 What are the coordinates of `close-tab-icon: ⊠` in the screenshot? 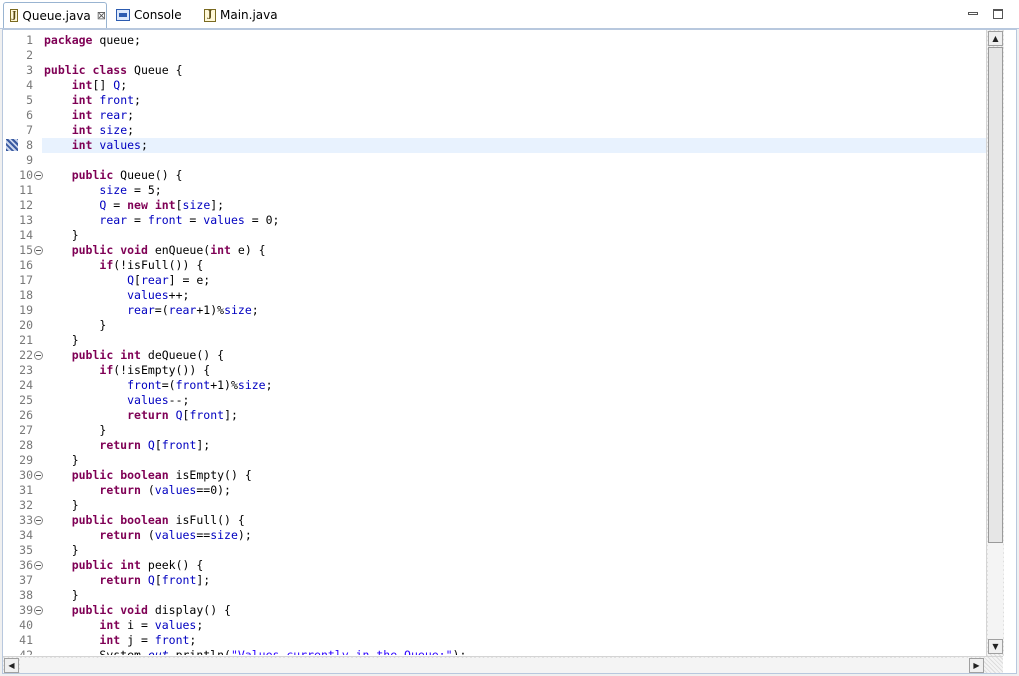 It's located at (101, 15).